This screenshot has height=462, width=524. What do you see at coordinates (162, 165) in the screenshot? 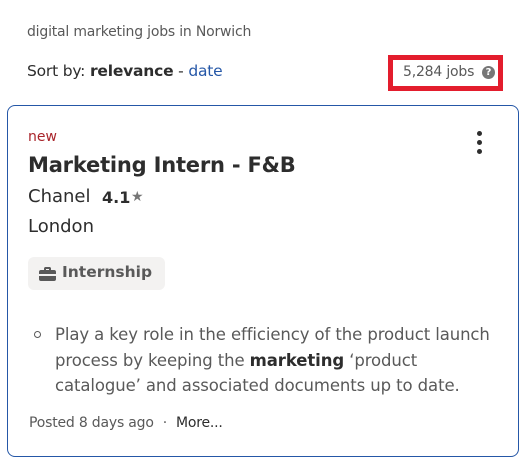
I see `job-title-link: Marketing Intern - F&B` at bounding box center [162, 165].